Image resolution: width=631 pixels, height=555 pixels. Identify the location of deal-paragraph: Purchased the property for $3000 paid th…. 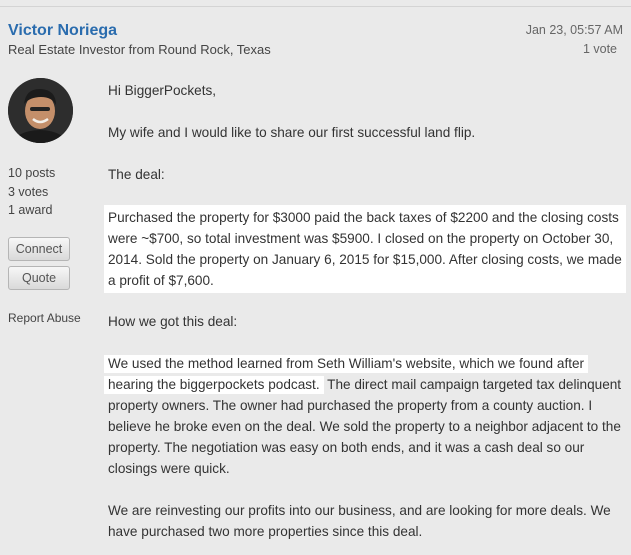
(365, 249).